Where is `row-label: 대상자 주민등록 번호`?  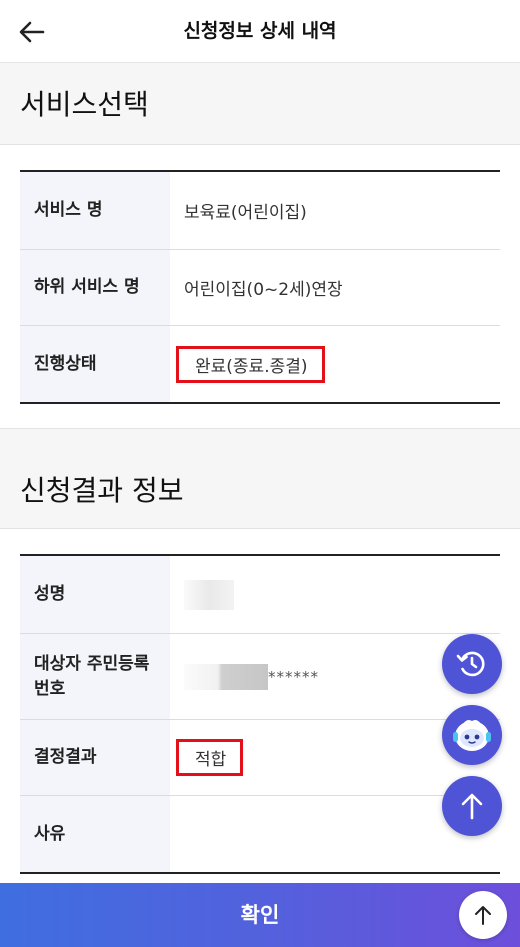
row-label: 대상자 주민등록 번호 is located at coordinates (95, 676).